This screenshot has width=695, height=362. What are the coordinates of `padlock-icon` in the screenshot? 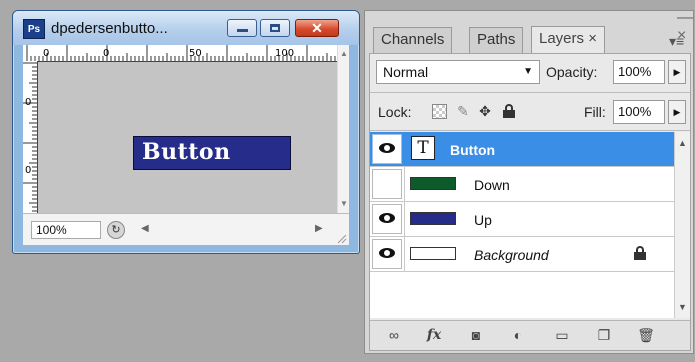 It's located at (509, 111).